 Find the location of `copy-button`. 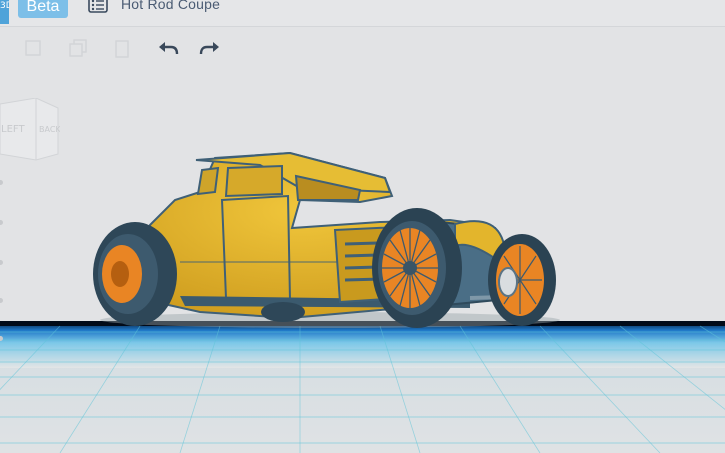

copy-button is located at coordinates (33, 48).